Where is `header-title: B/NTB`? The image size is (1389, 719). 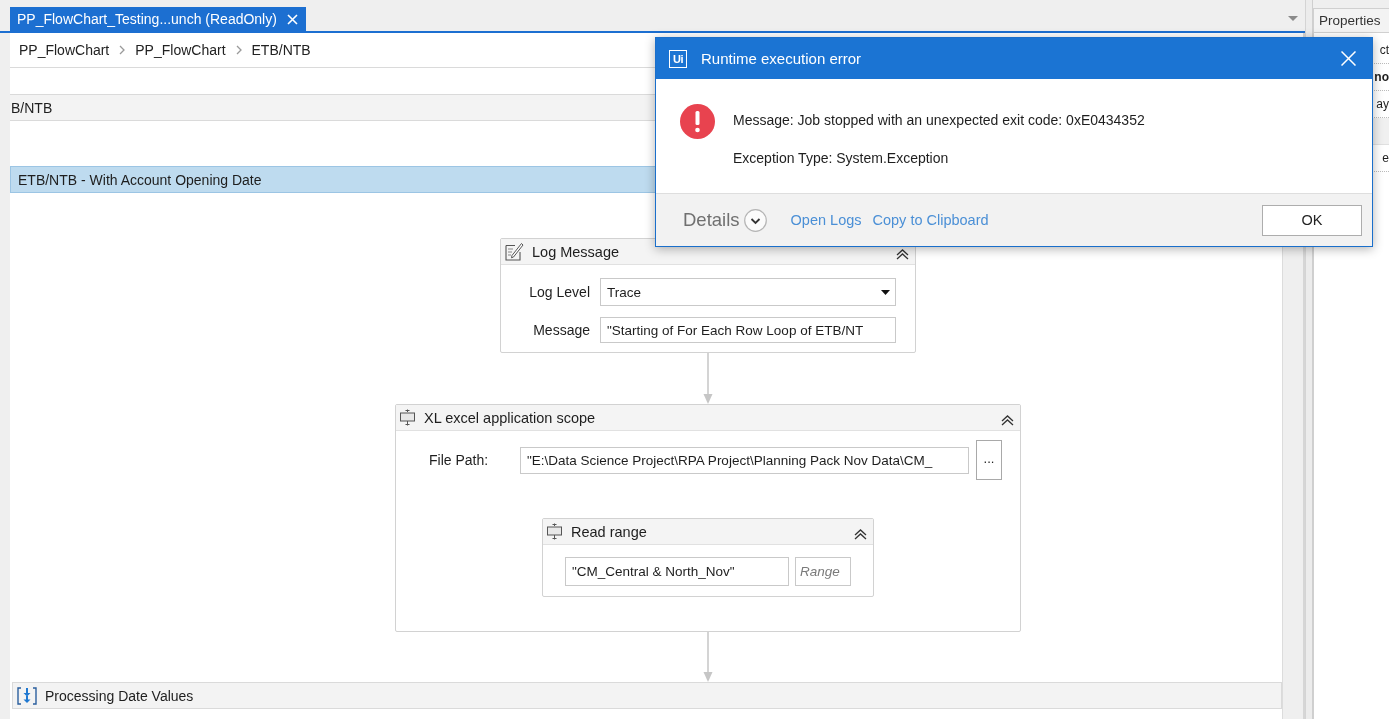
header-title: B/NTB is located at coordinates (32, 107).